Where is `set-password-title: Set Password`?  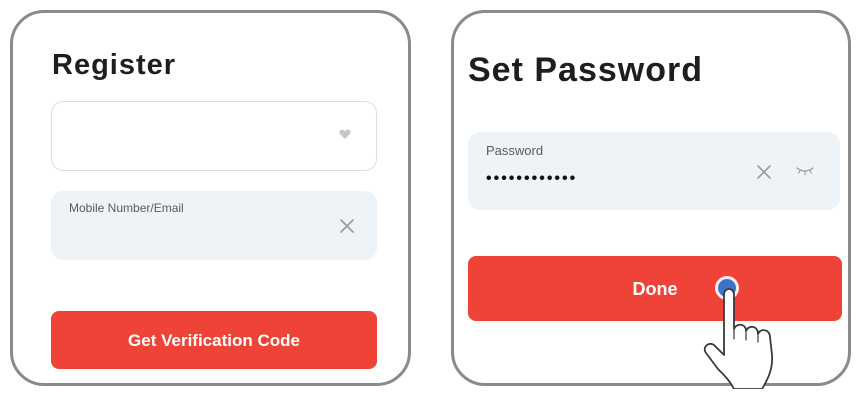
set-password-title: Set Password is located at coordinates (585, 70).